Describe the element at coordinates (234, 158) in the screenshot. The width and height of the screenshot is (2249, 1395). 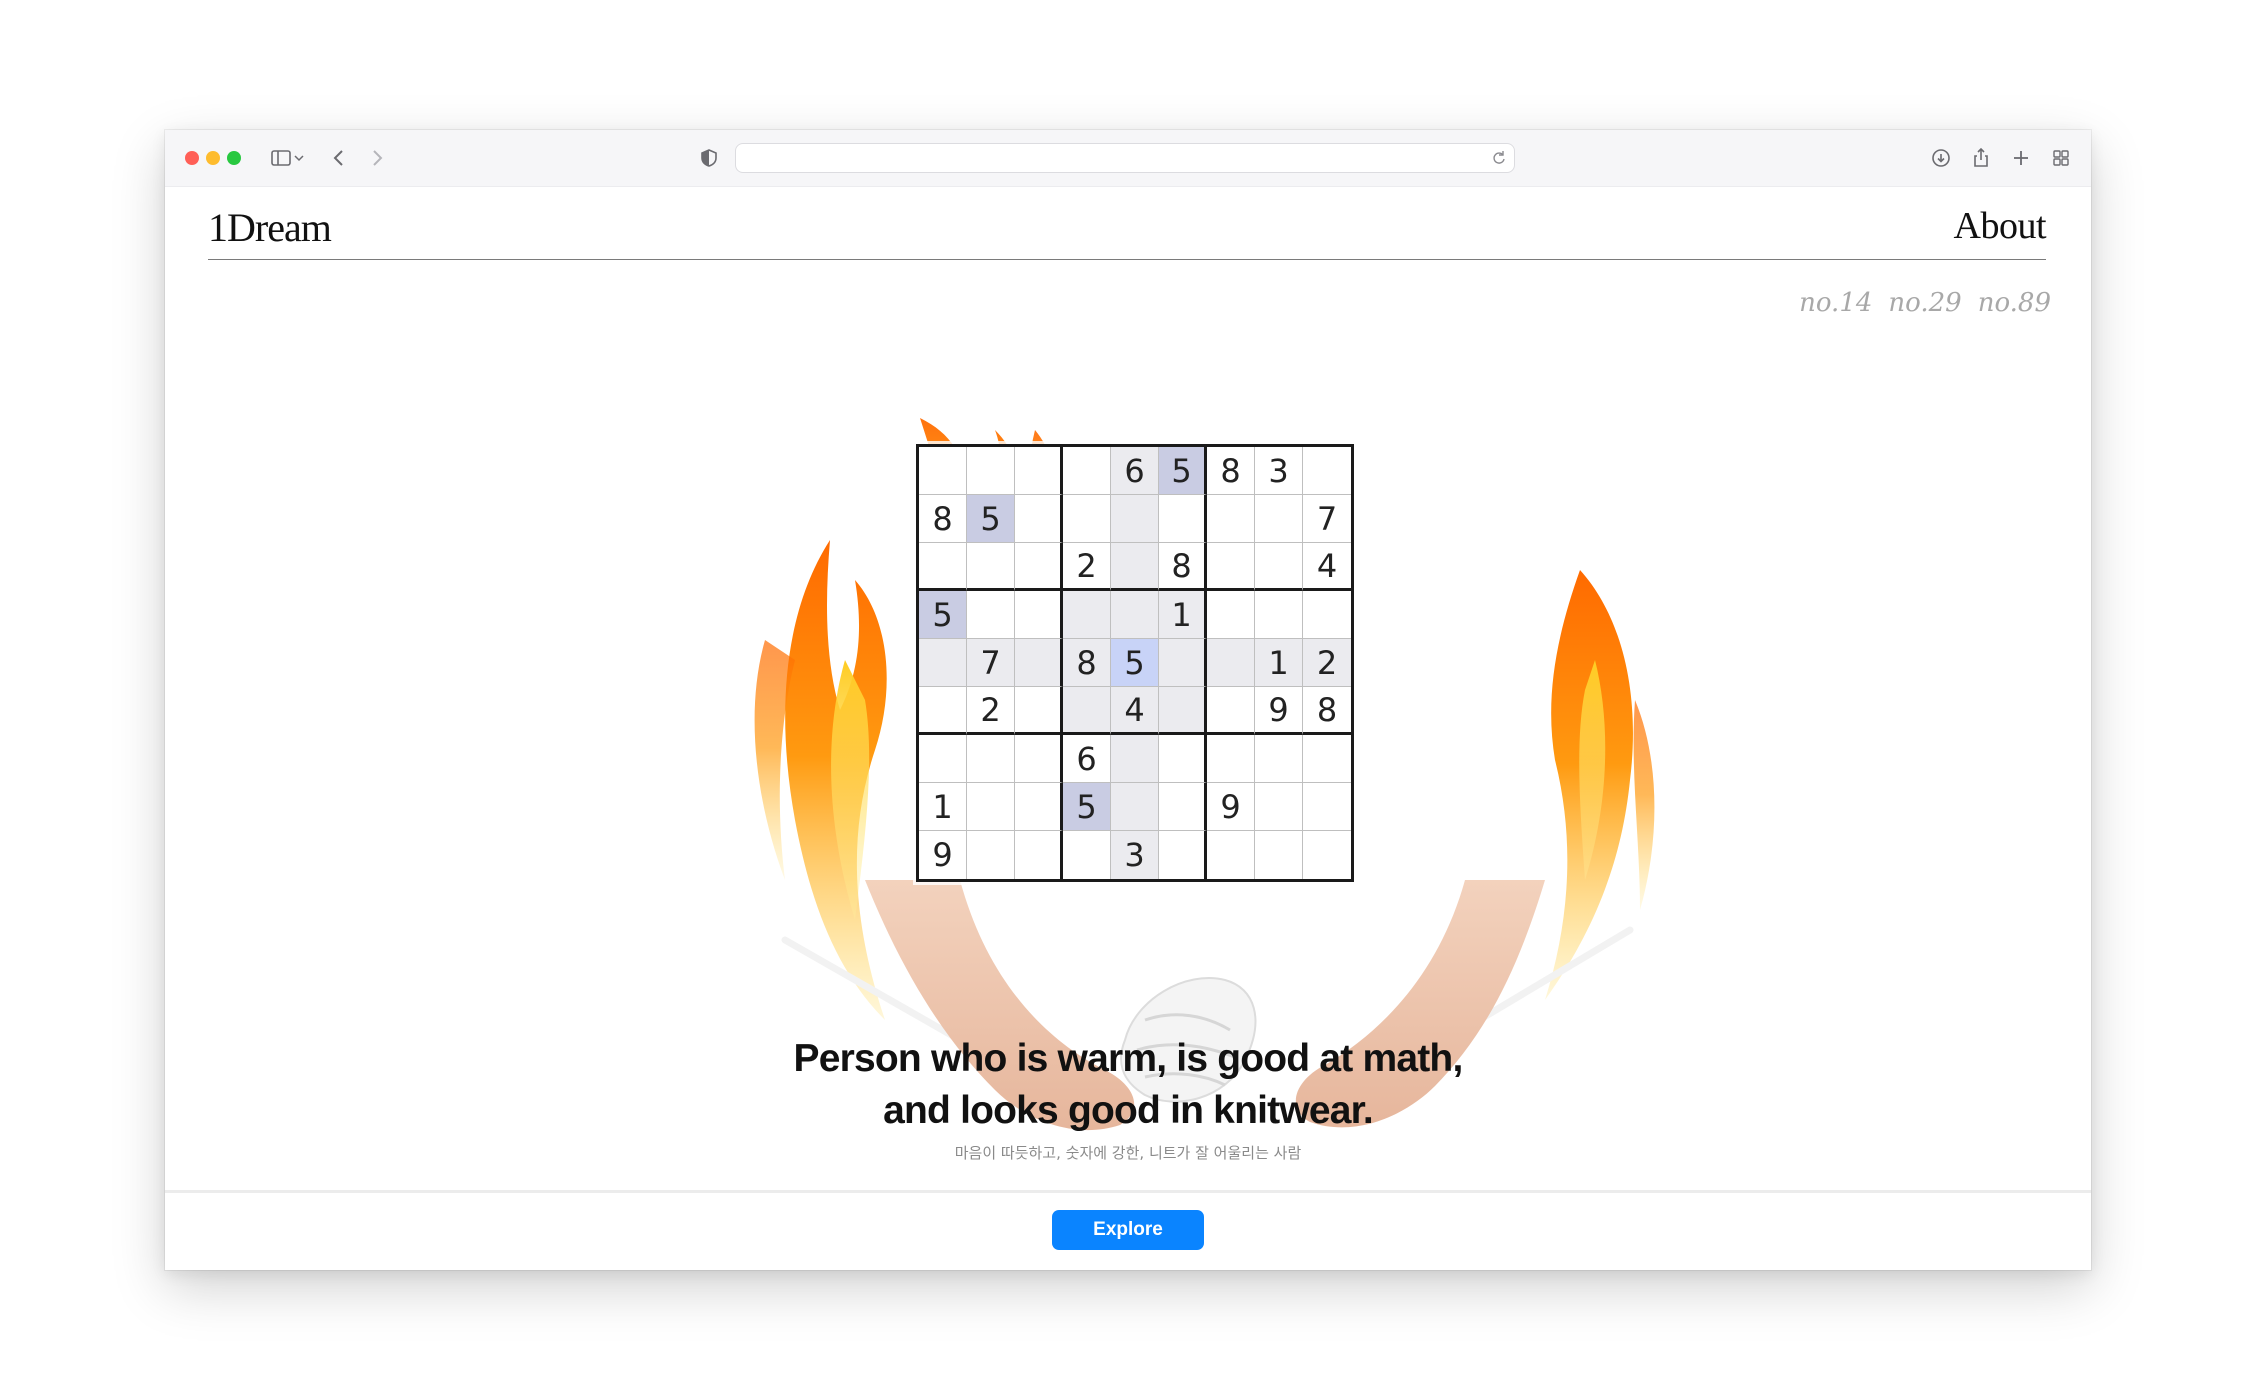
I see `zoom-window-button` at that location.